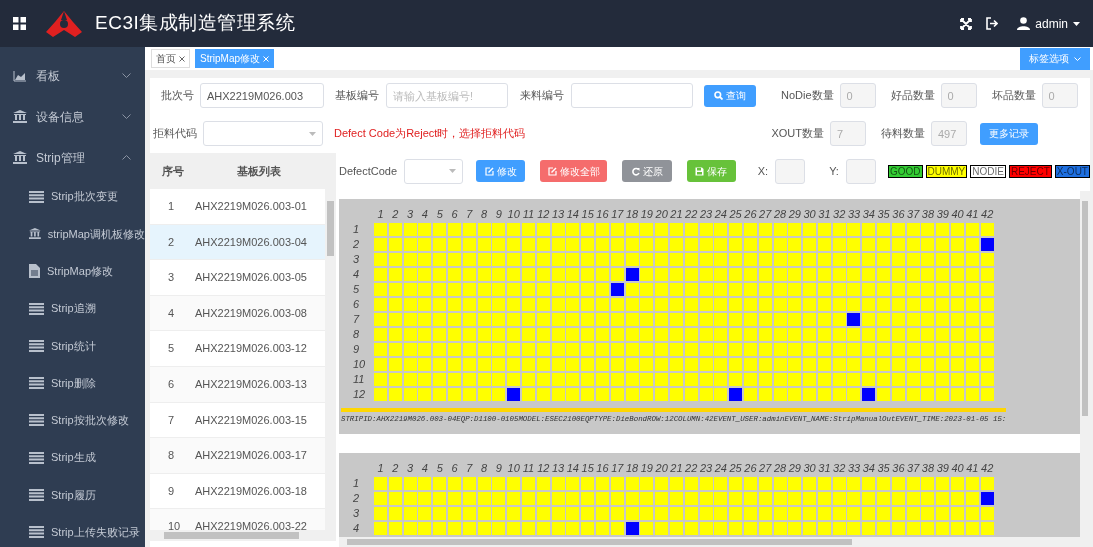 This screenshot has height=547, width=1093. What do you see at coordinates (72, 346) in the screenshot?
I see `sidebar-item: Strip统计` at bounding box center [72, 346].